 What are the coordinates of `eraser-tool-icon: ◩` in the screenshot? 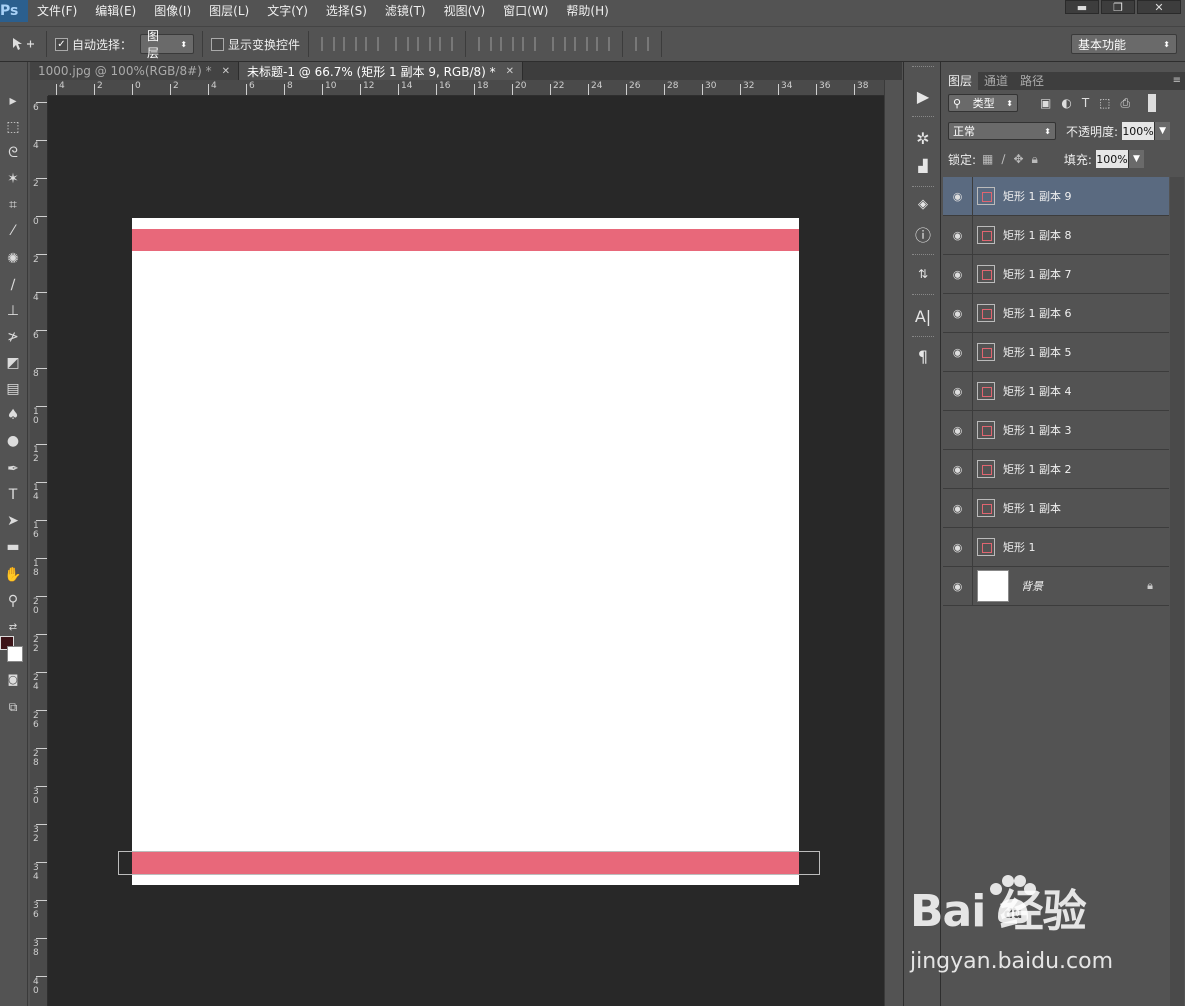 It's located at (13, 363).